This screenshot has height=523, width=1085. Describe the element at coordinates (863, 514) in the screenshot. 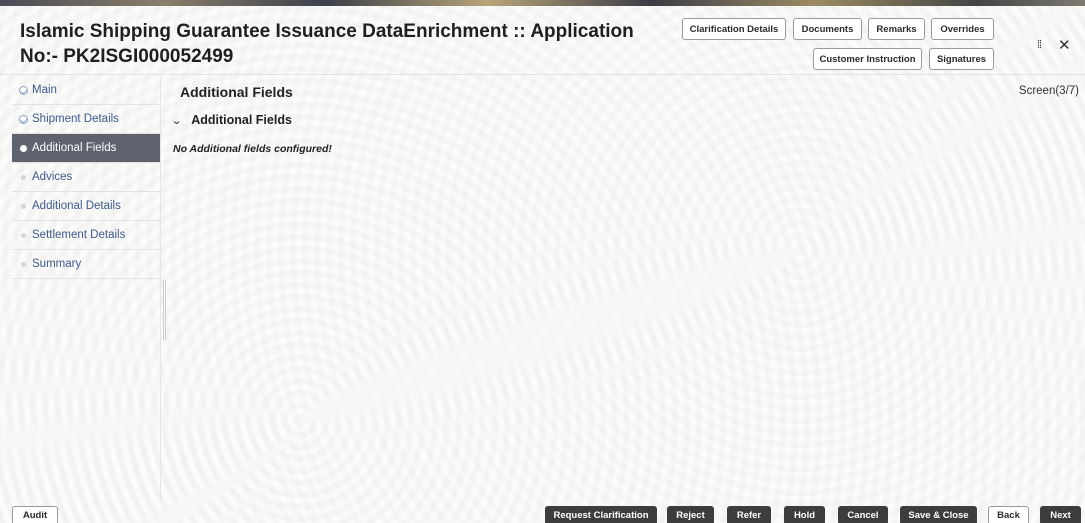

I see `cancel-button: Cancel` at that location.